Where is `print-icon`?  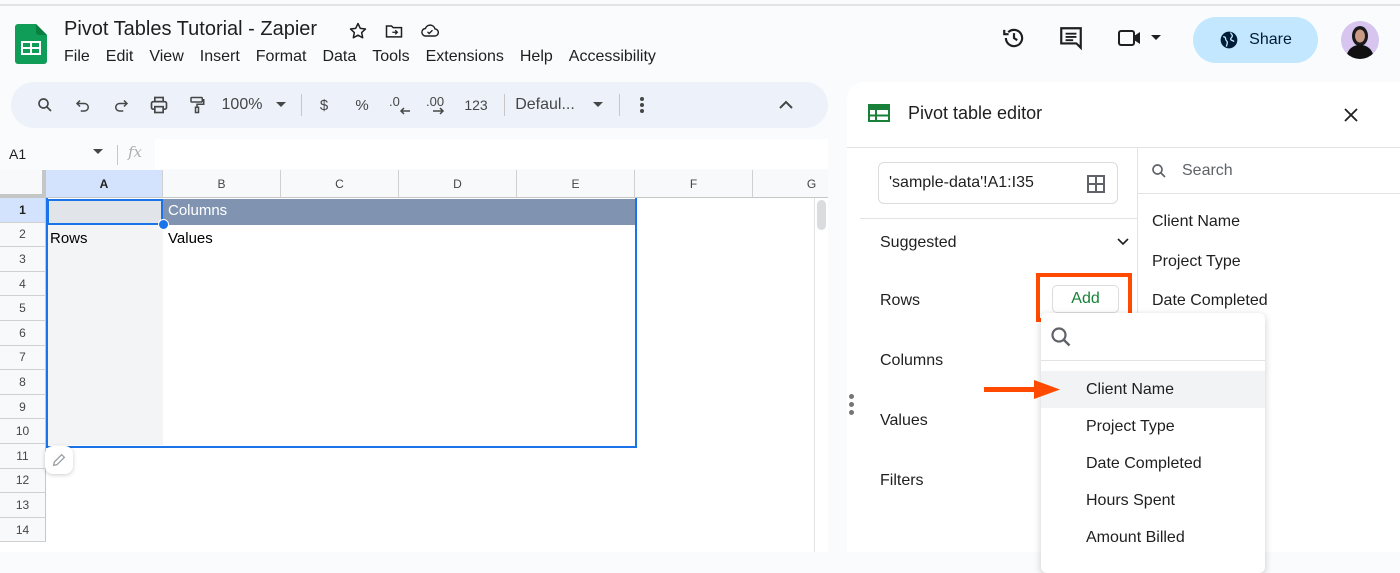 print-icon is located at coordinates (159, 105).